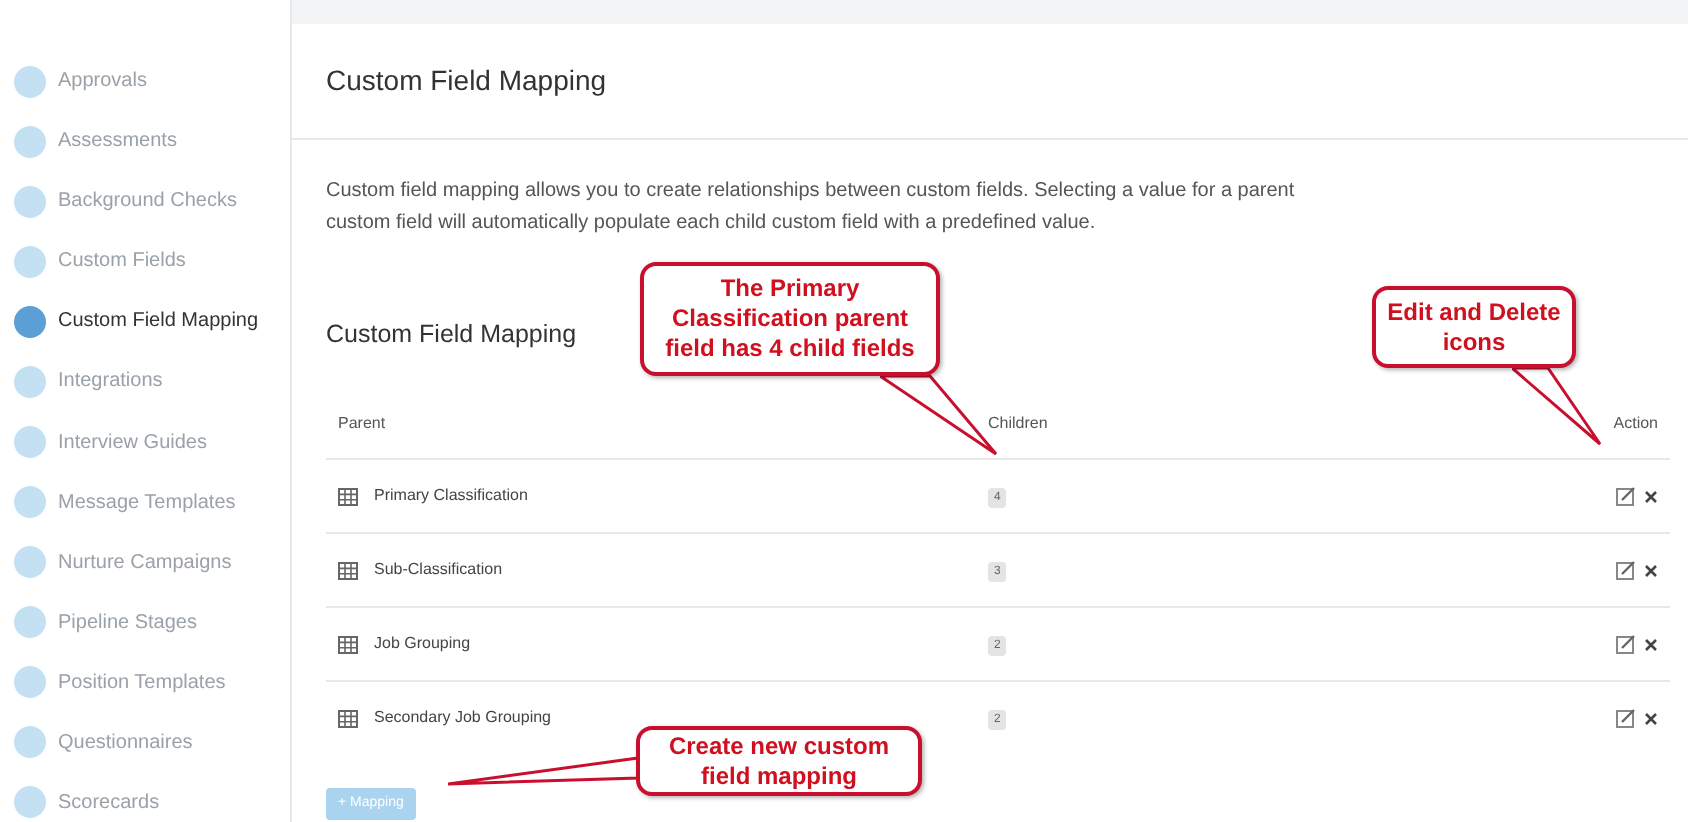 This screenshot has width=1688, height=822. What do you see at coordinates (1019, 424) in the screenshot?
I see `column-header: Children` at bounding box center [1019, 424].